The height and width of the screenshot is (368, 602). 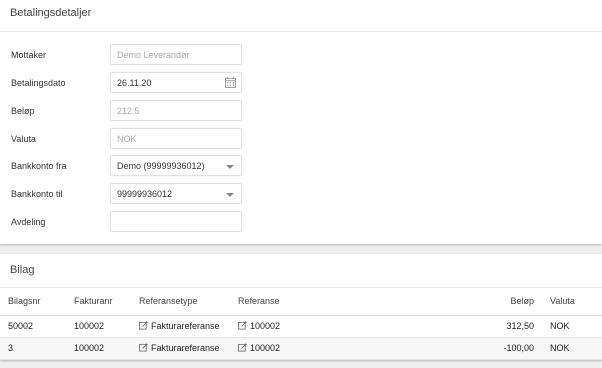 What do you see at coordinates (301, 55) in the screenshot?
I see `form-row-mottaker: Mottaker Demo Leverandør` at bounding box center [301, 55].